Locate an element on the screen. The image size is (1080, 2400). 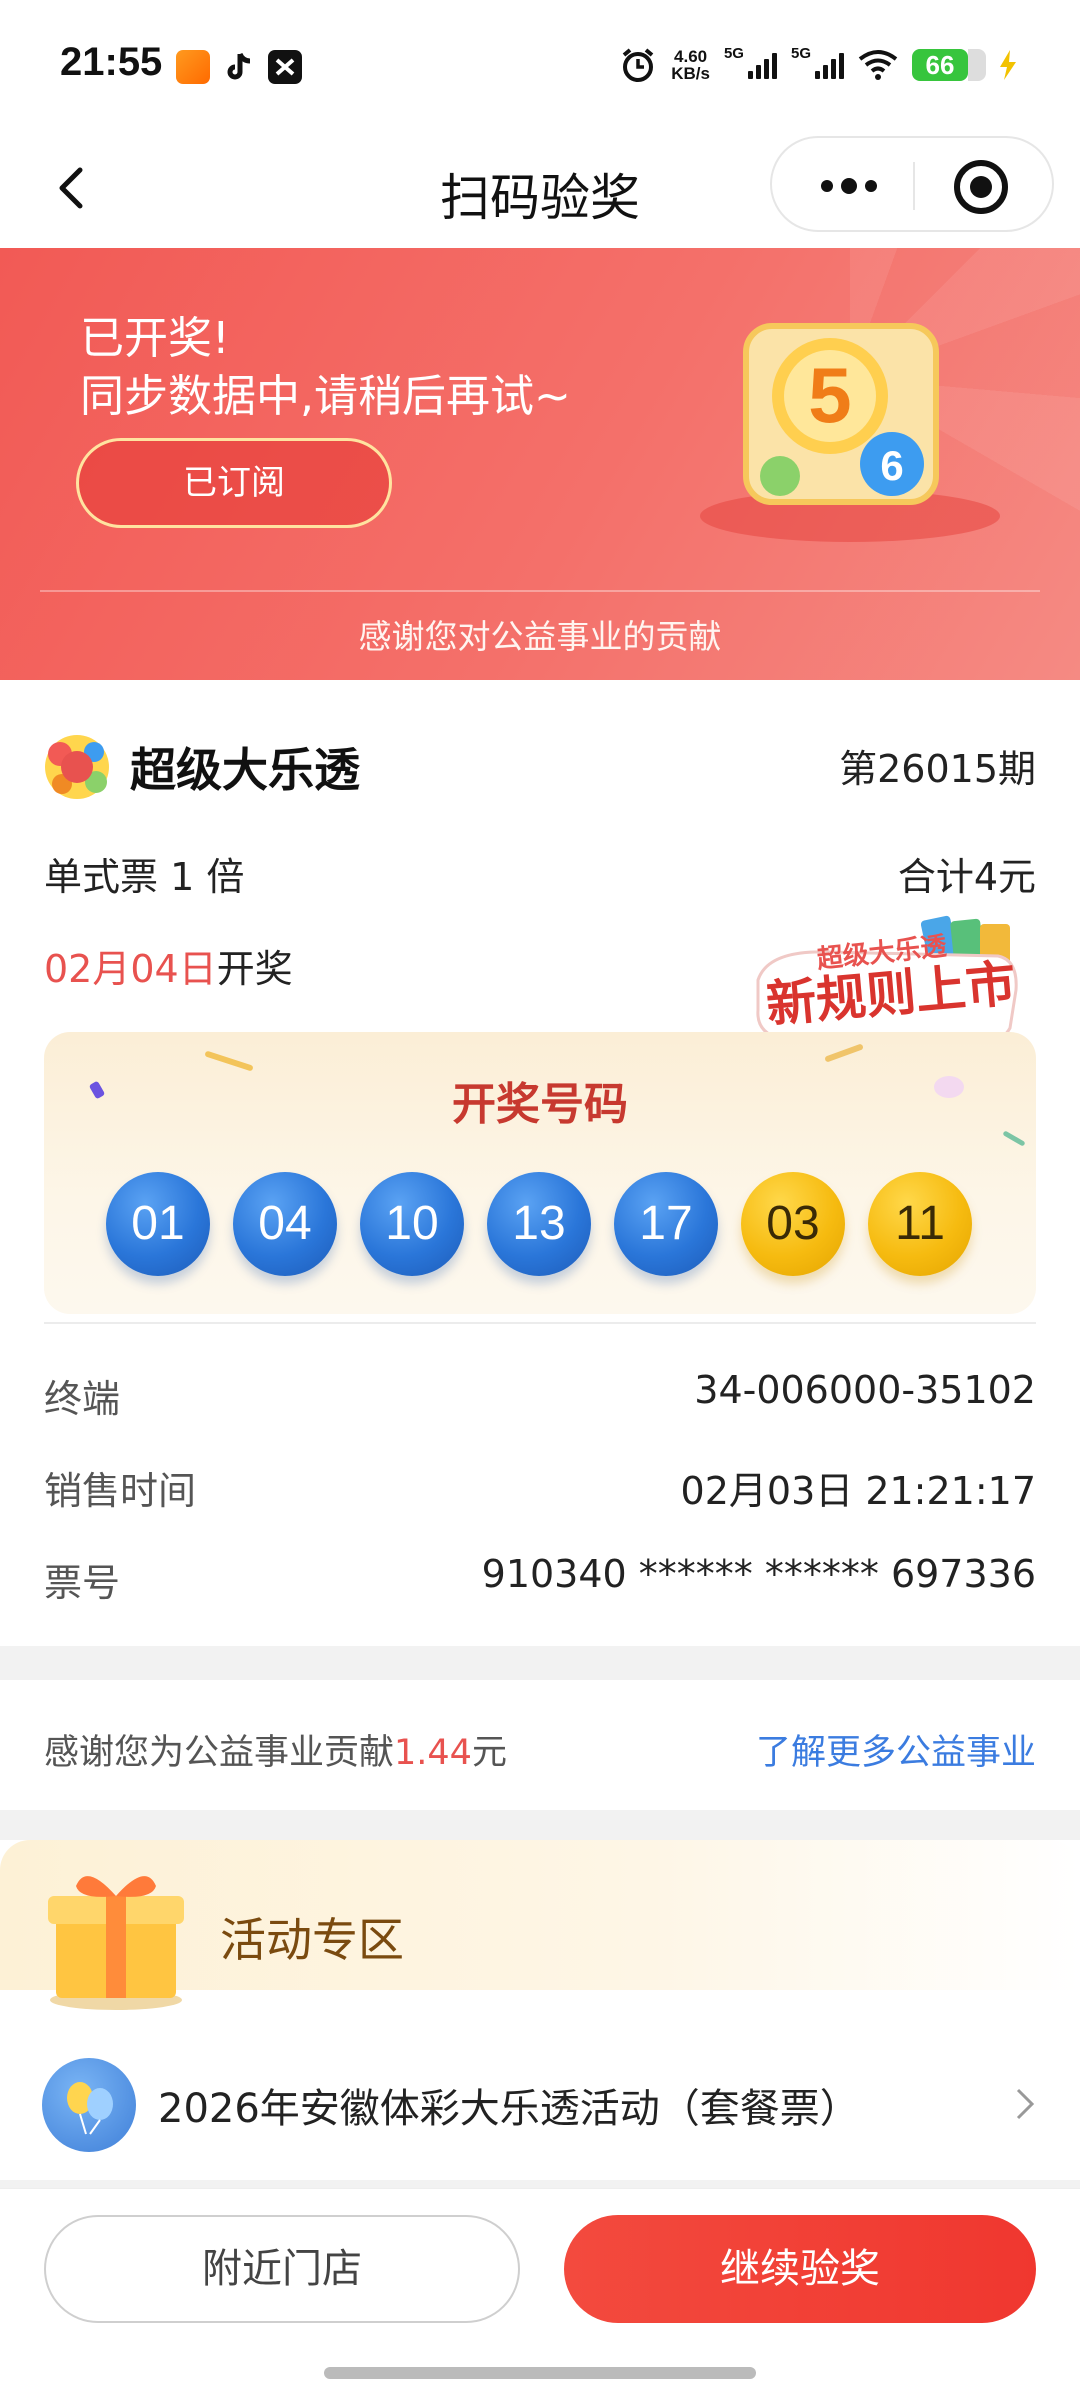
bottom-action-bar: 附近门店 继续验奖 is located at coordinates (540, 2294).